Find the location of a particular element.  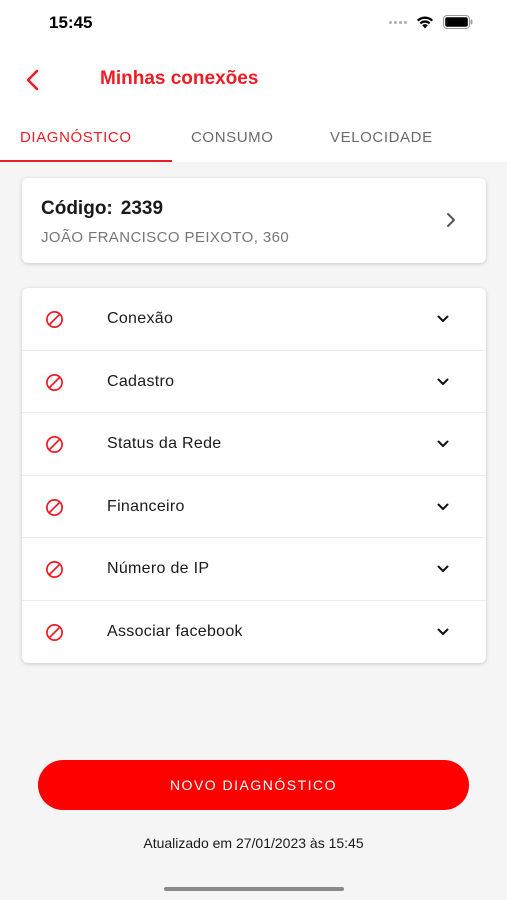

cellular-signal-icon is located at coordinates (398, 22).